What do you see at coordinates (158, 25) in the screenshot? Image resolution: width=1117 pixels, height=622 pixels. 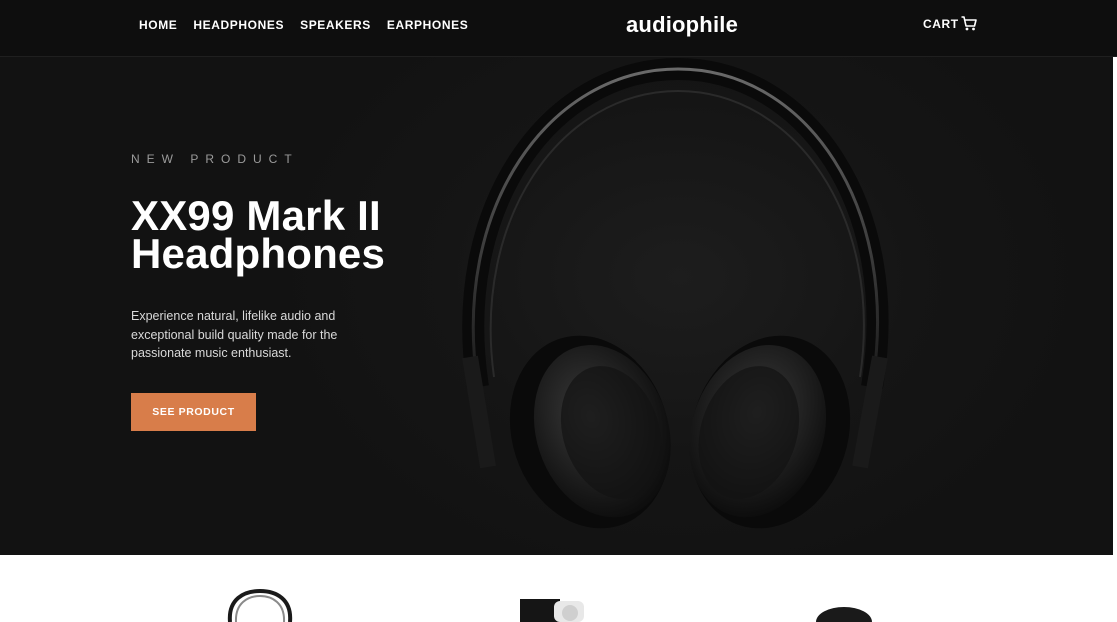 I see `nav-home-link: HOME` at bounding box center [158, 25].